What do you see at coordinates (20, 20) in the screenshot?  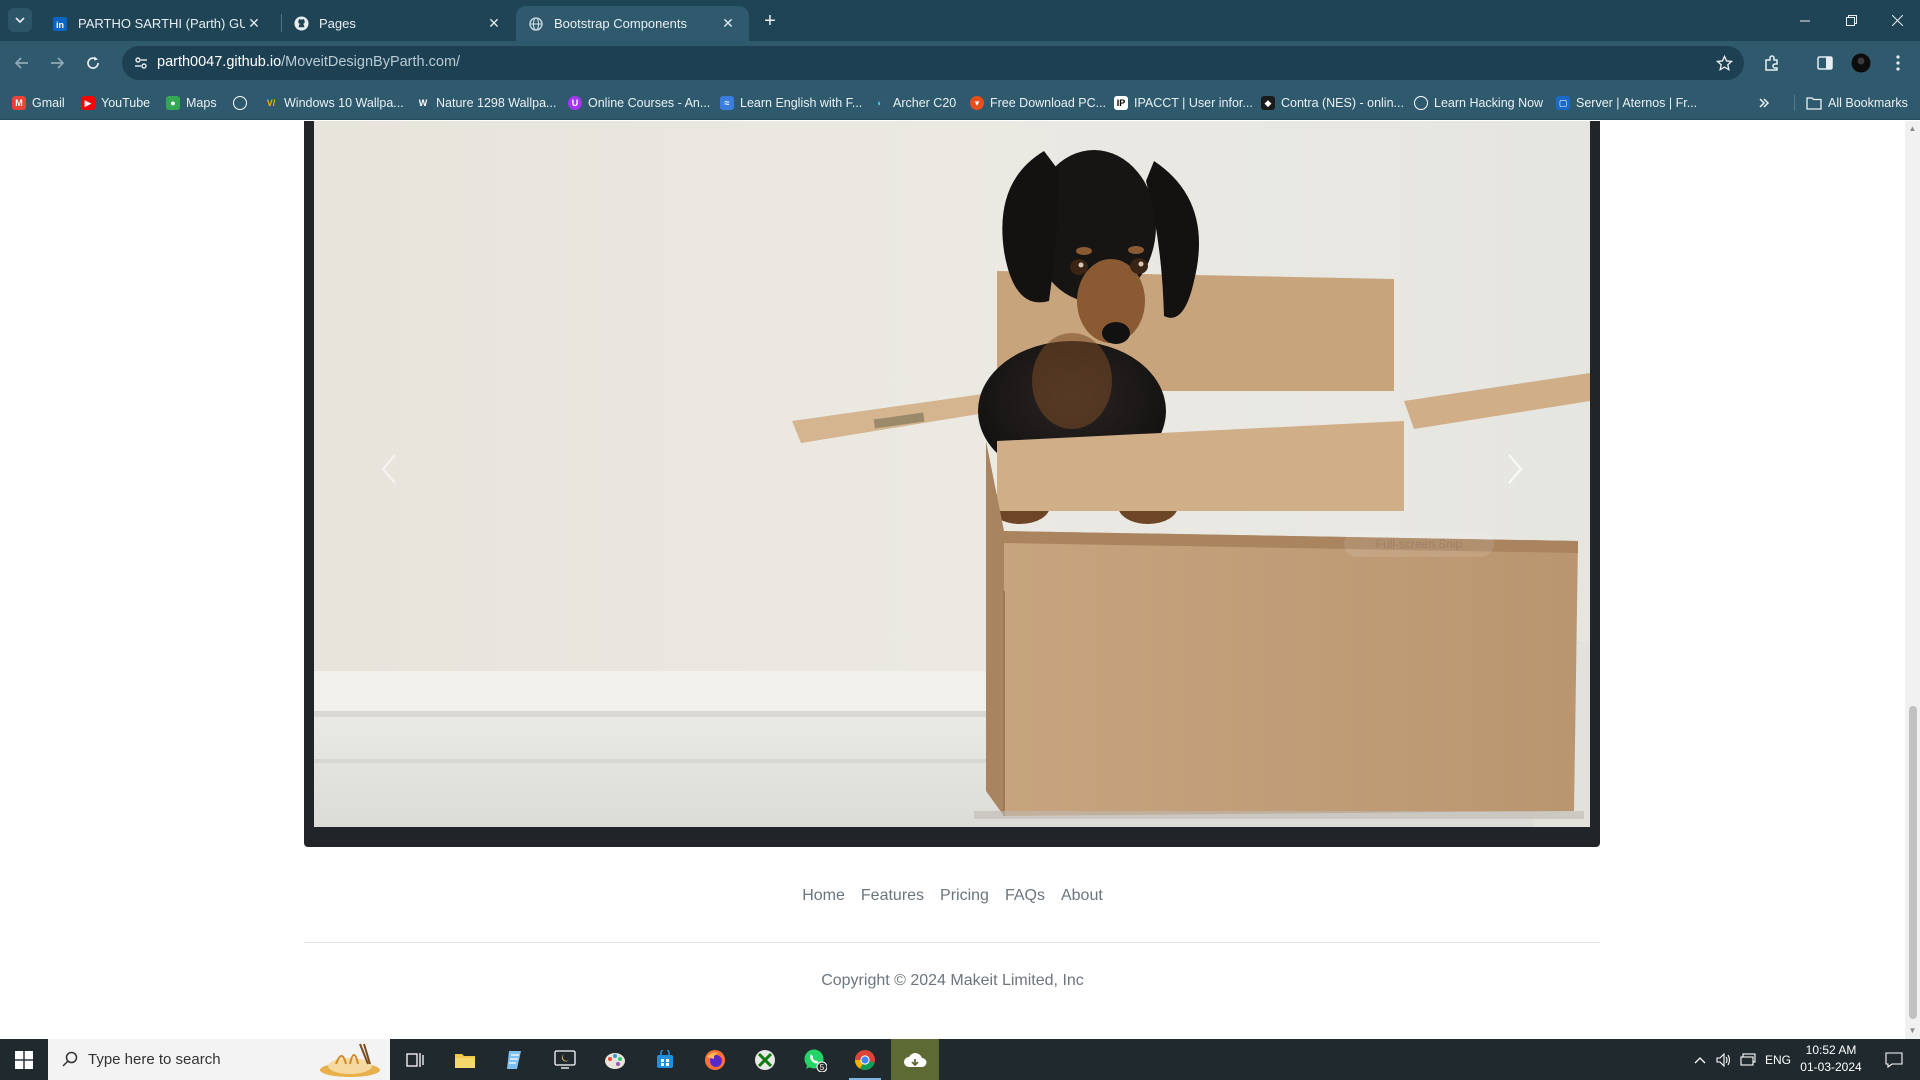 I see `tab-search-button` at bounding box center [20, 20].